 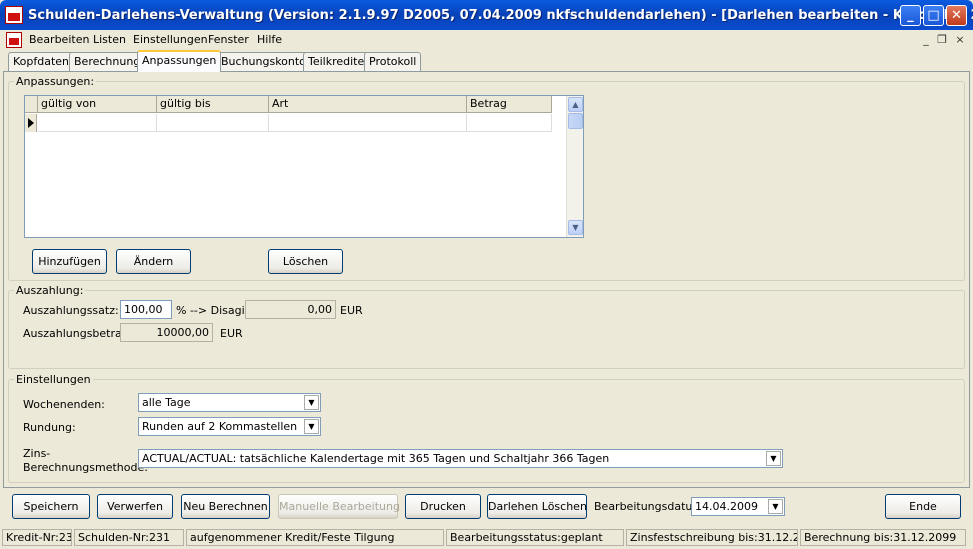 What do you see at coordinates (290, 309) in the screenshot?
I see `disagio-field: 0,00` at bounding box center [290, 309].